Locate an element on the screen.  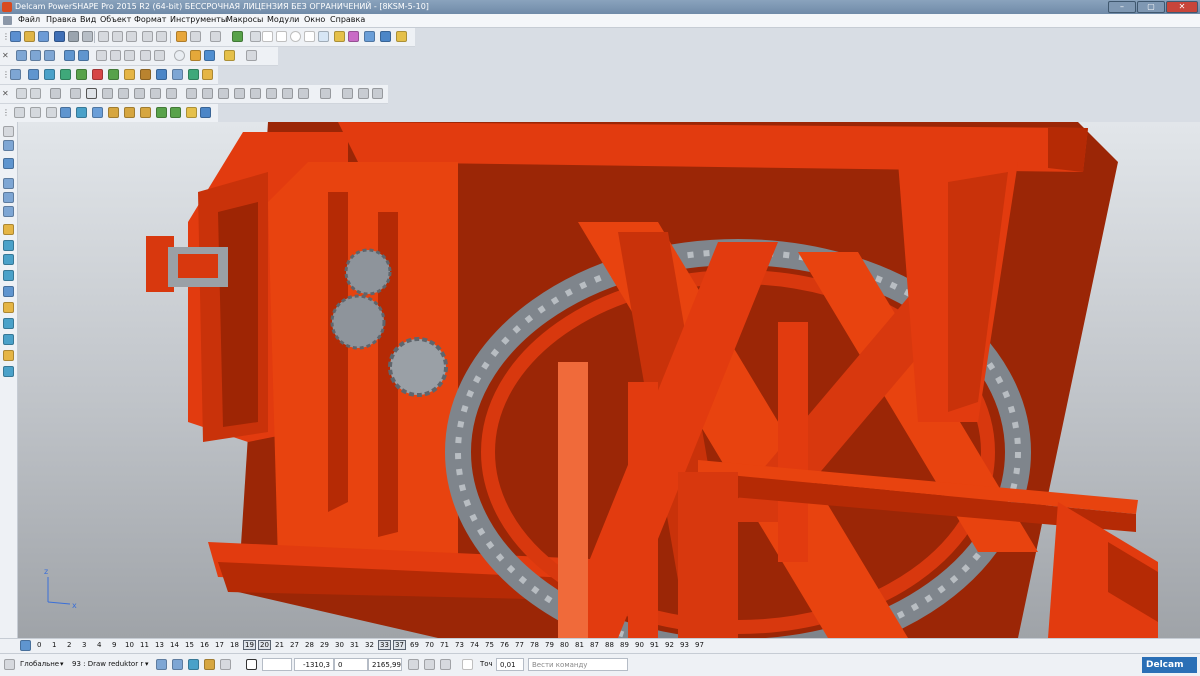
layer-93: 93 is located at coordinates (684, 645).